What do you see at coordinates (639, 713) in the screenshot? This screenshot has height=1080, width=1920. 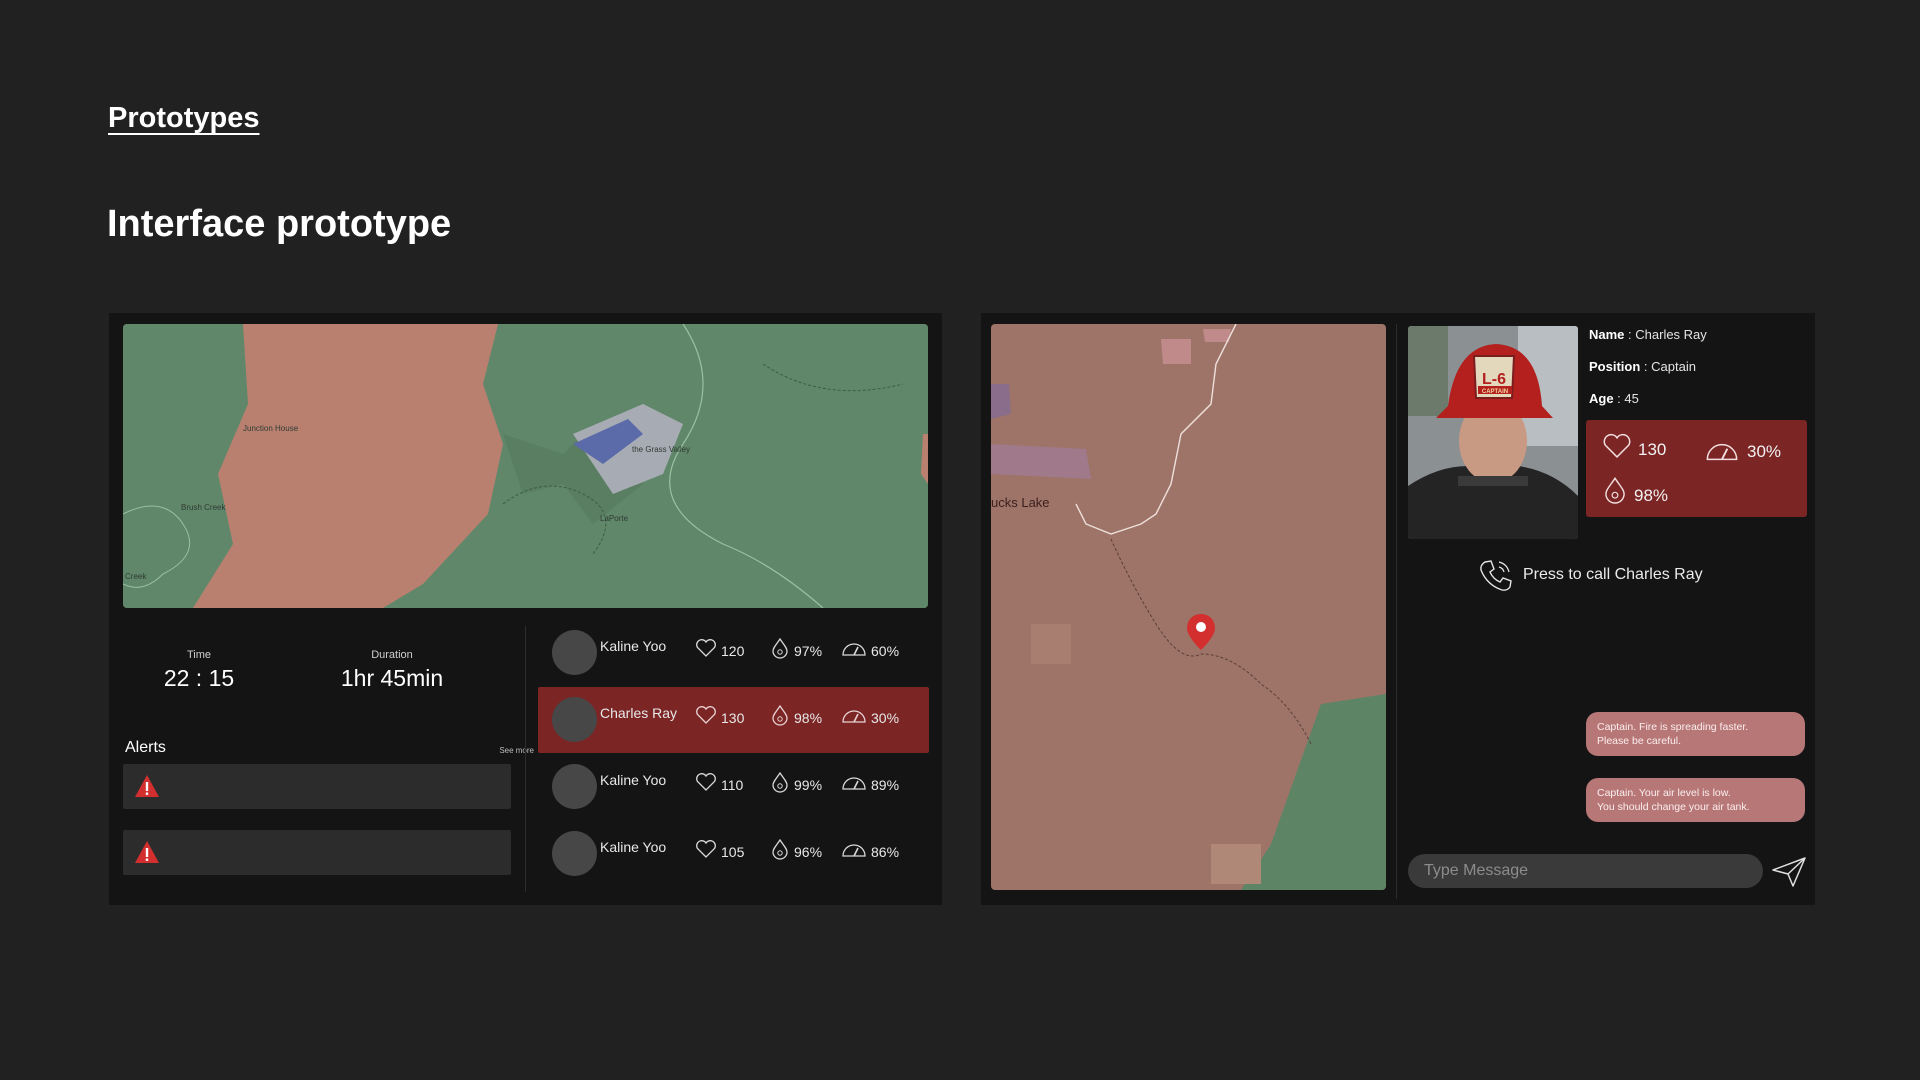 I see `crew-name: Charles Ray` at bounding box center [639, 713].